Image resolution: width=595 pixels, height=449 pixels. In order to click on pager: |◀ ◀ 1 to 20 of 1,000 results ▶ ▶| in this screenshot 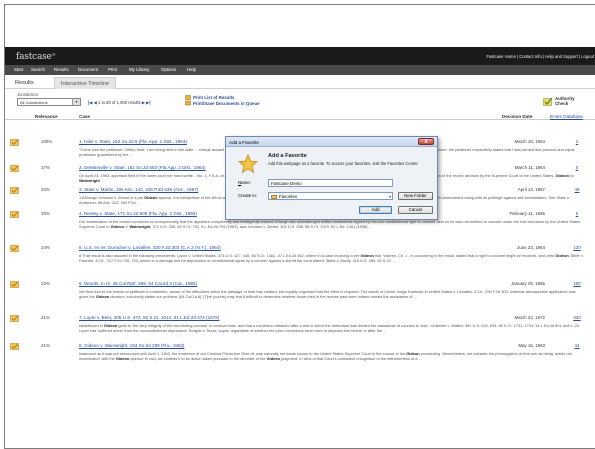, I will do `click(119, 102)`.